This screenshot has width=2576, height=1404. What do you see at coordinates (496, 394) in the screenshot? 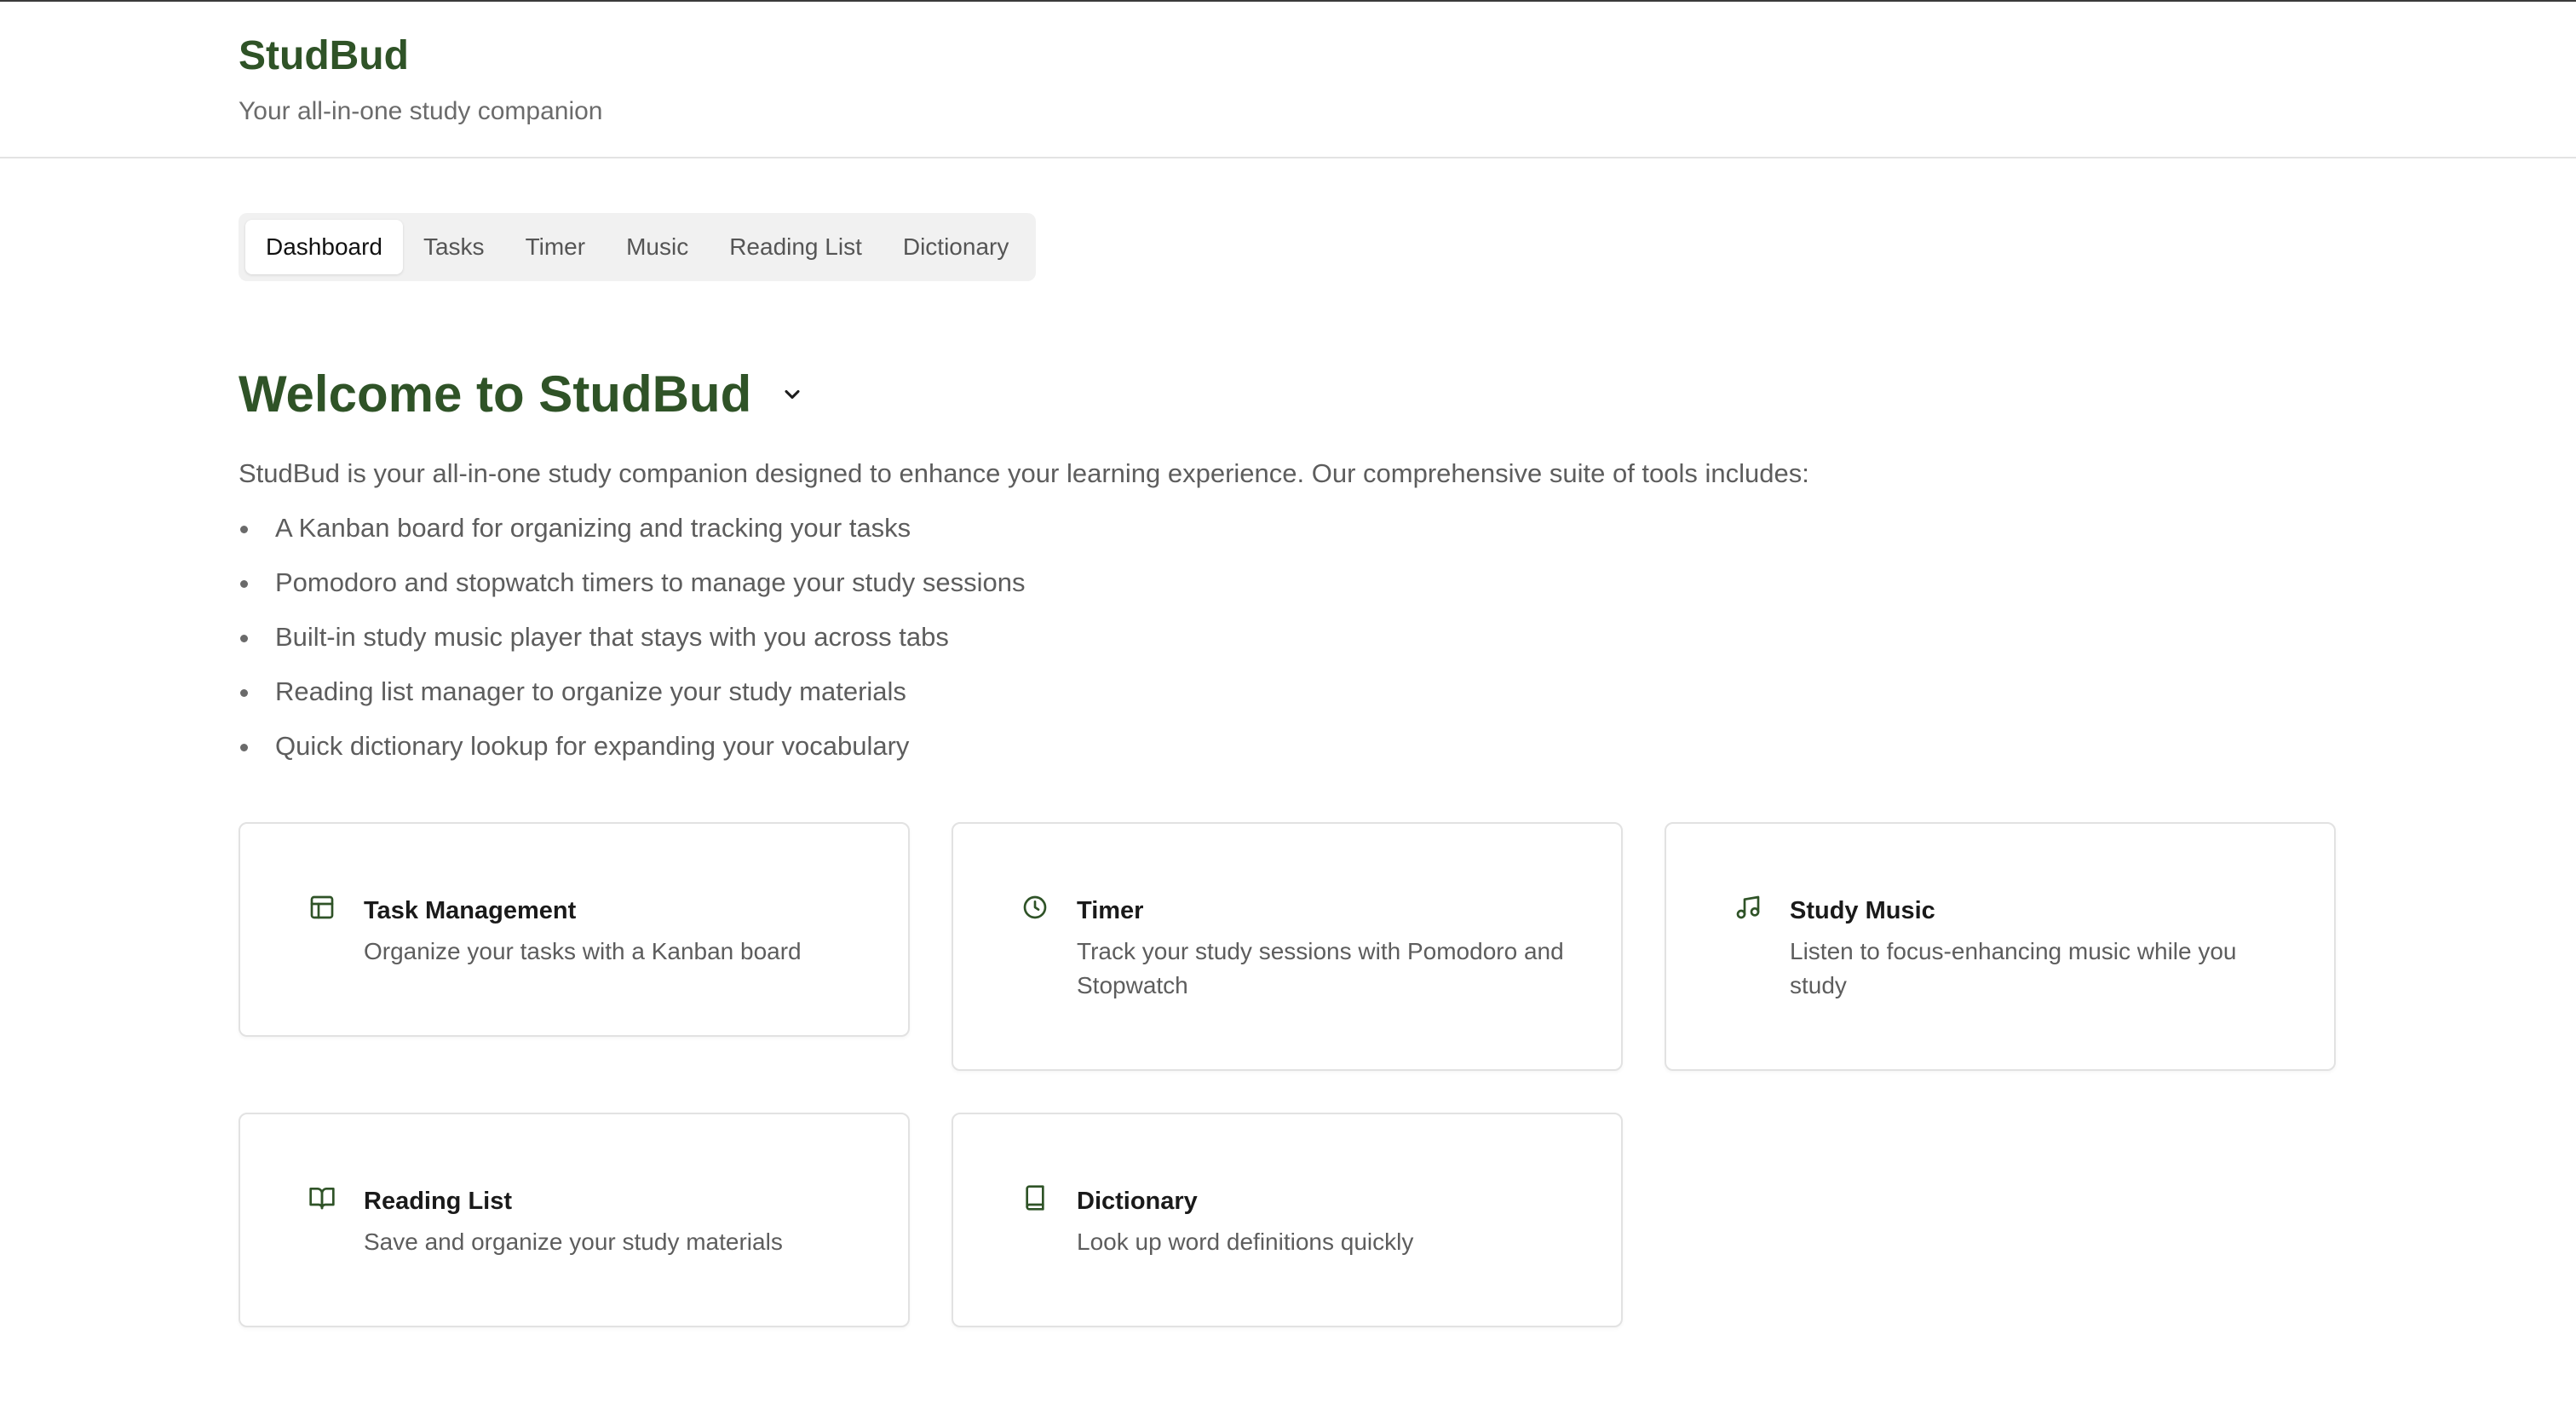
I see `welcome-title: Welcome to StudBud` at bounding box center [496, 394].